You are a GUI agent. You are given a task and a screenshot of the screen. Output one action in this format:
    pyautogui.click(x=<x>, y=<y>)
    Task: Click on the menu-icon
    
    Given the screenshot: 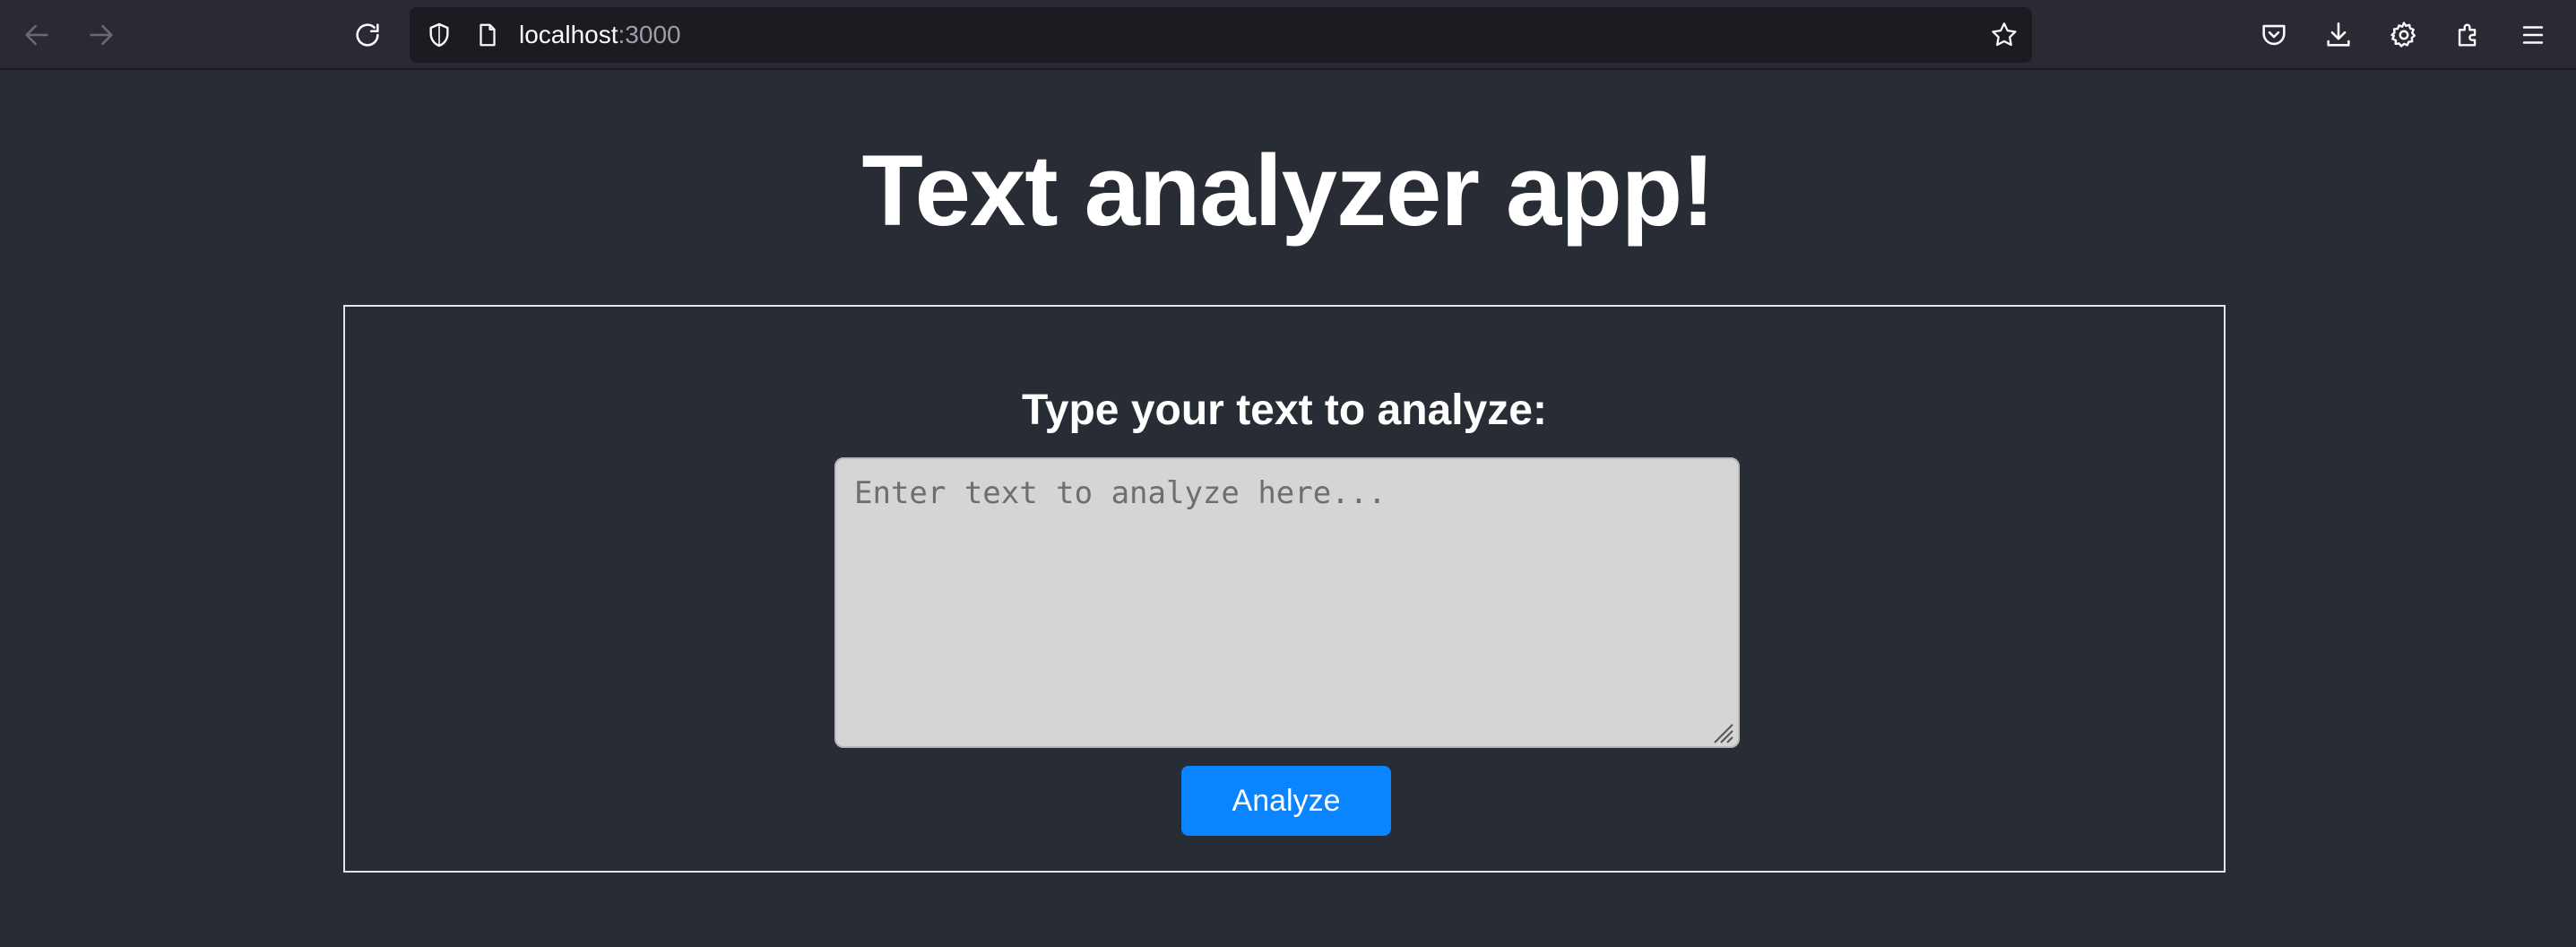 What is the action you would take?
    pyautogui.click(x=2533, y=35)
    